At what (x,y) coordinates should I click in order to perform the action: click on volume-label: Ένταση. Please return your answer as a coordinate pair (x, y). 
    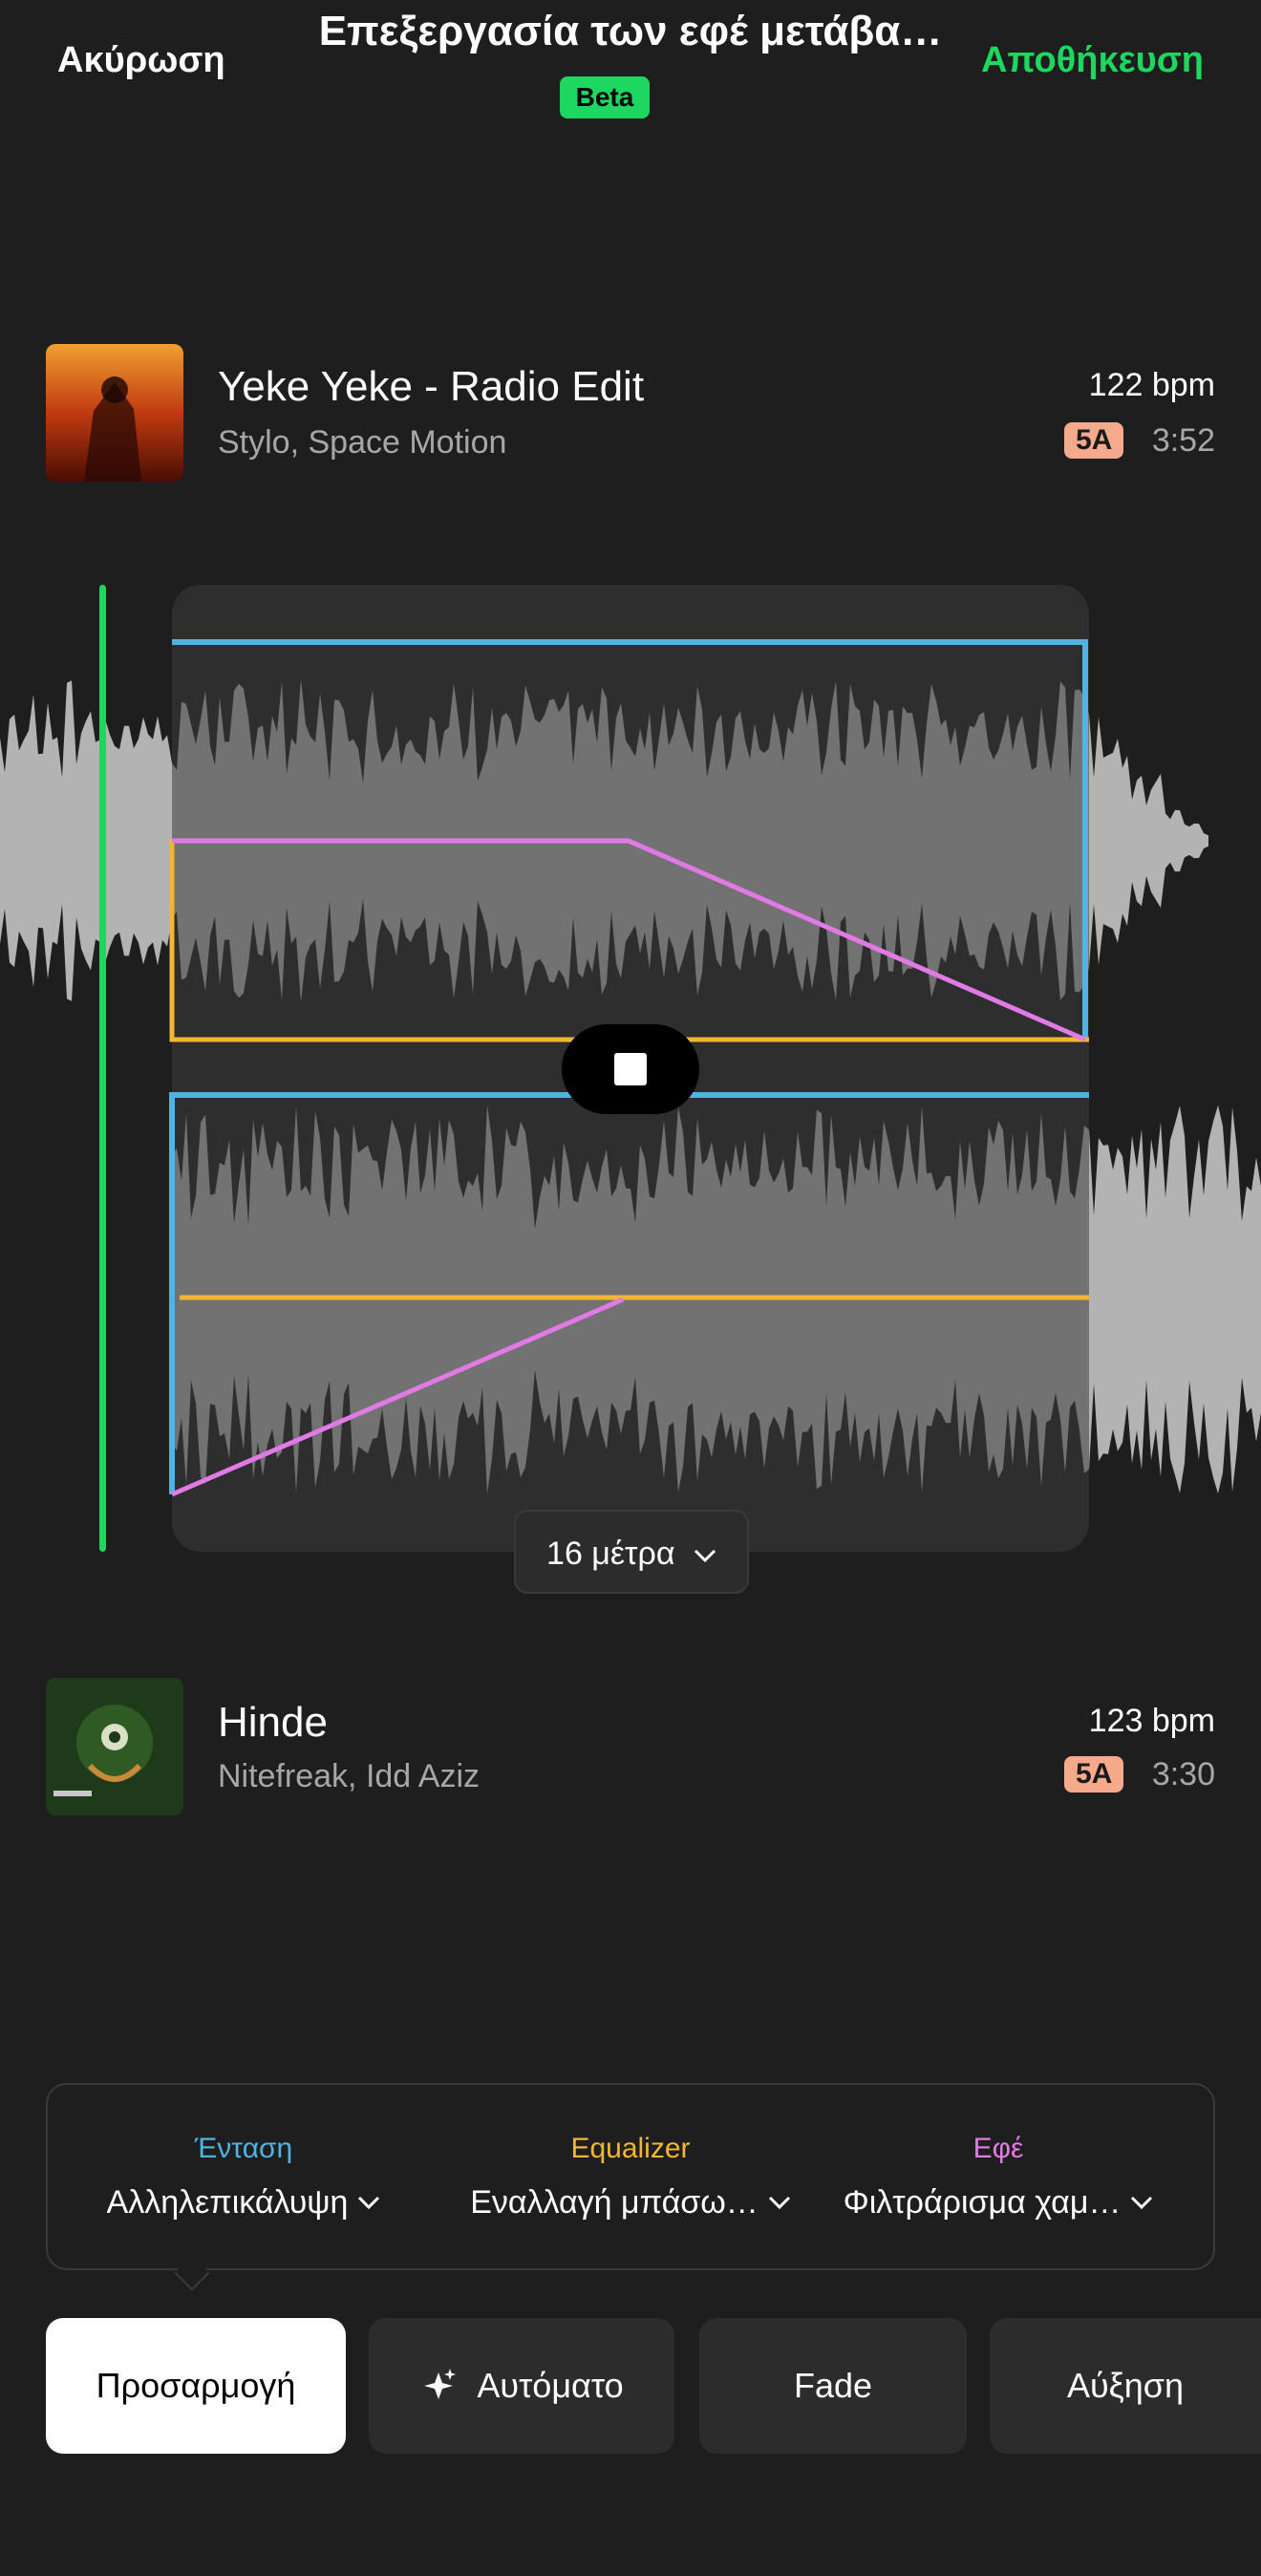
    Looking at the image, I should click on (244, 2148).